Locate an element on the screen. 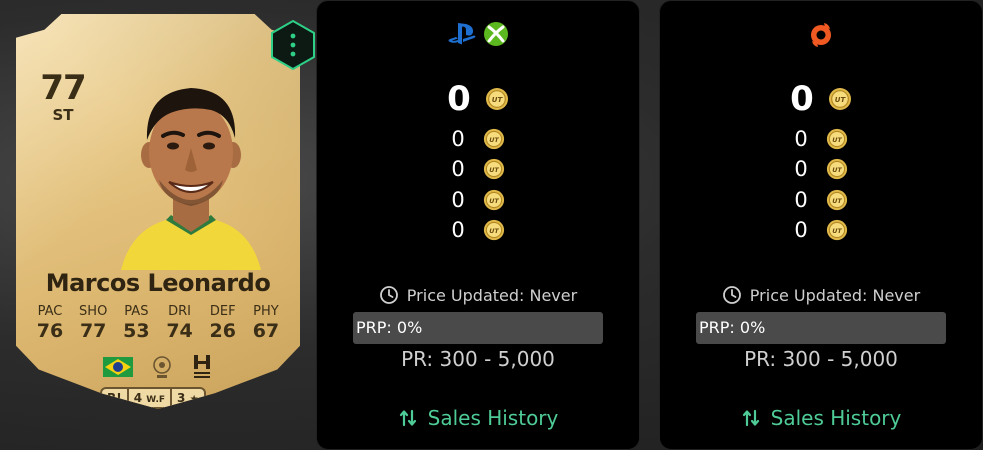  more-options-button is located at coordinates (293, 45).